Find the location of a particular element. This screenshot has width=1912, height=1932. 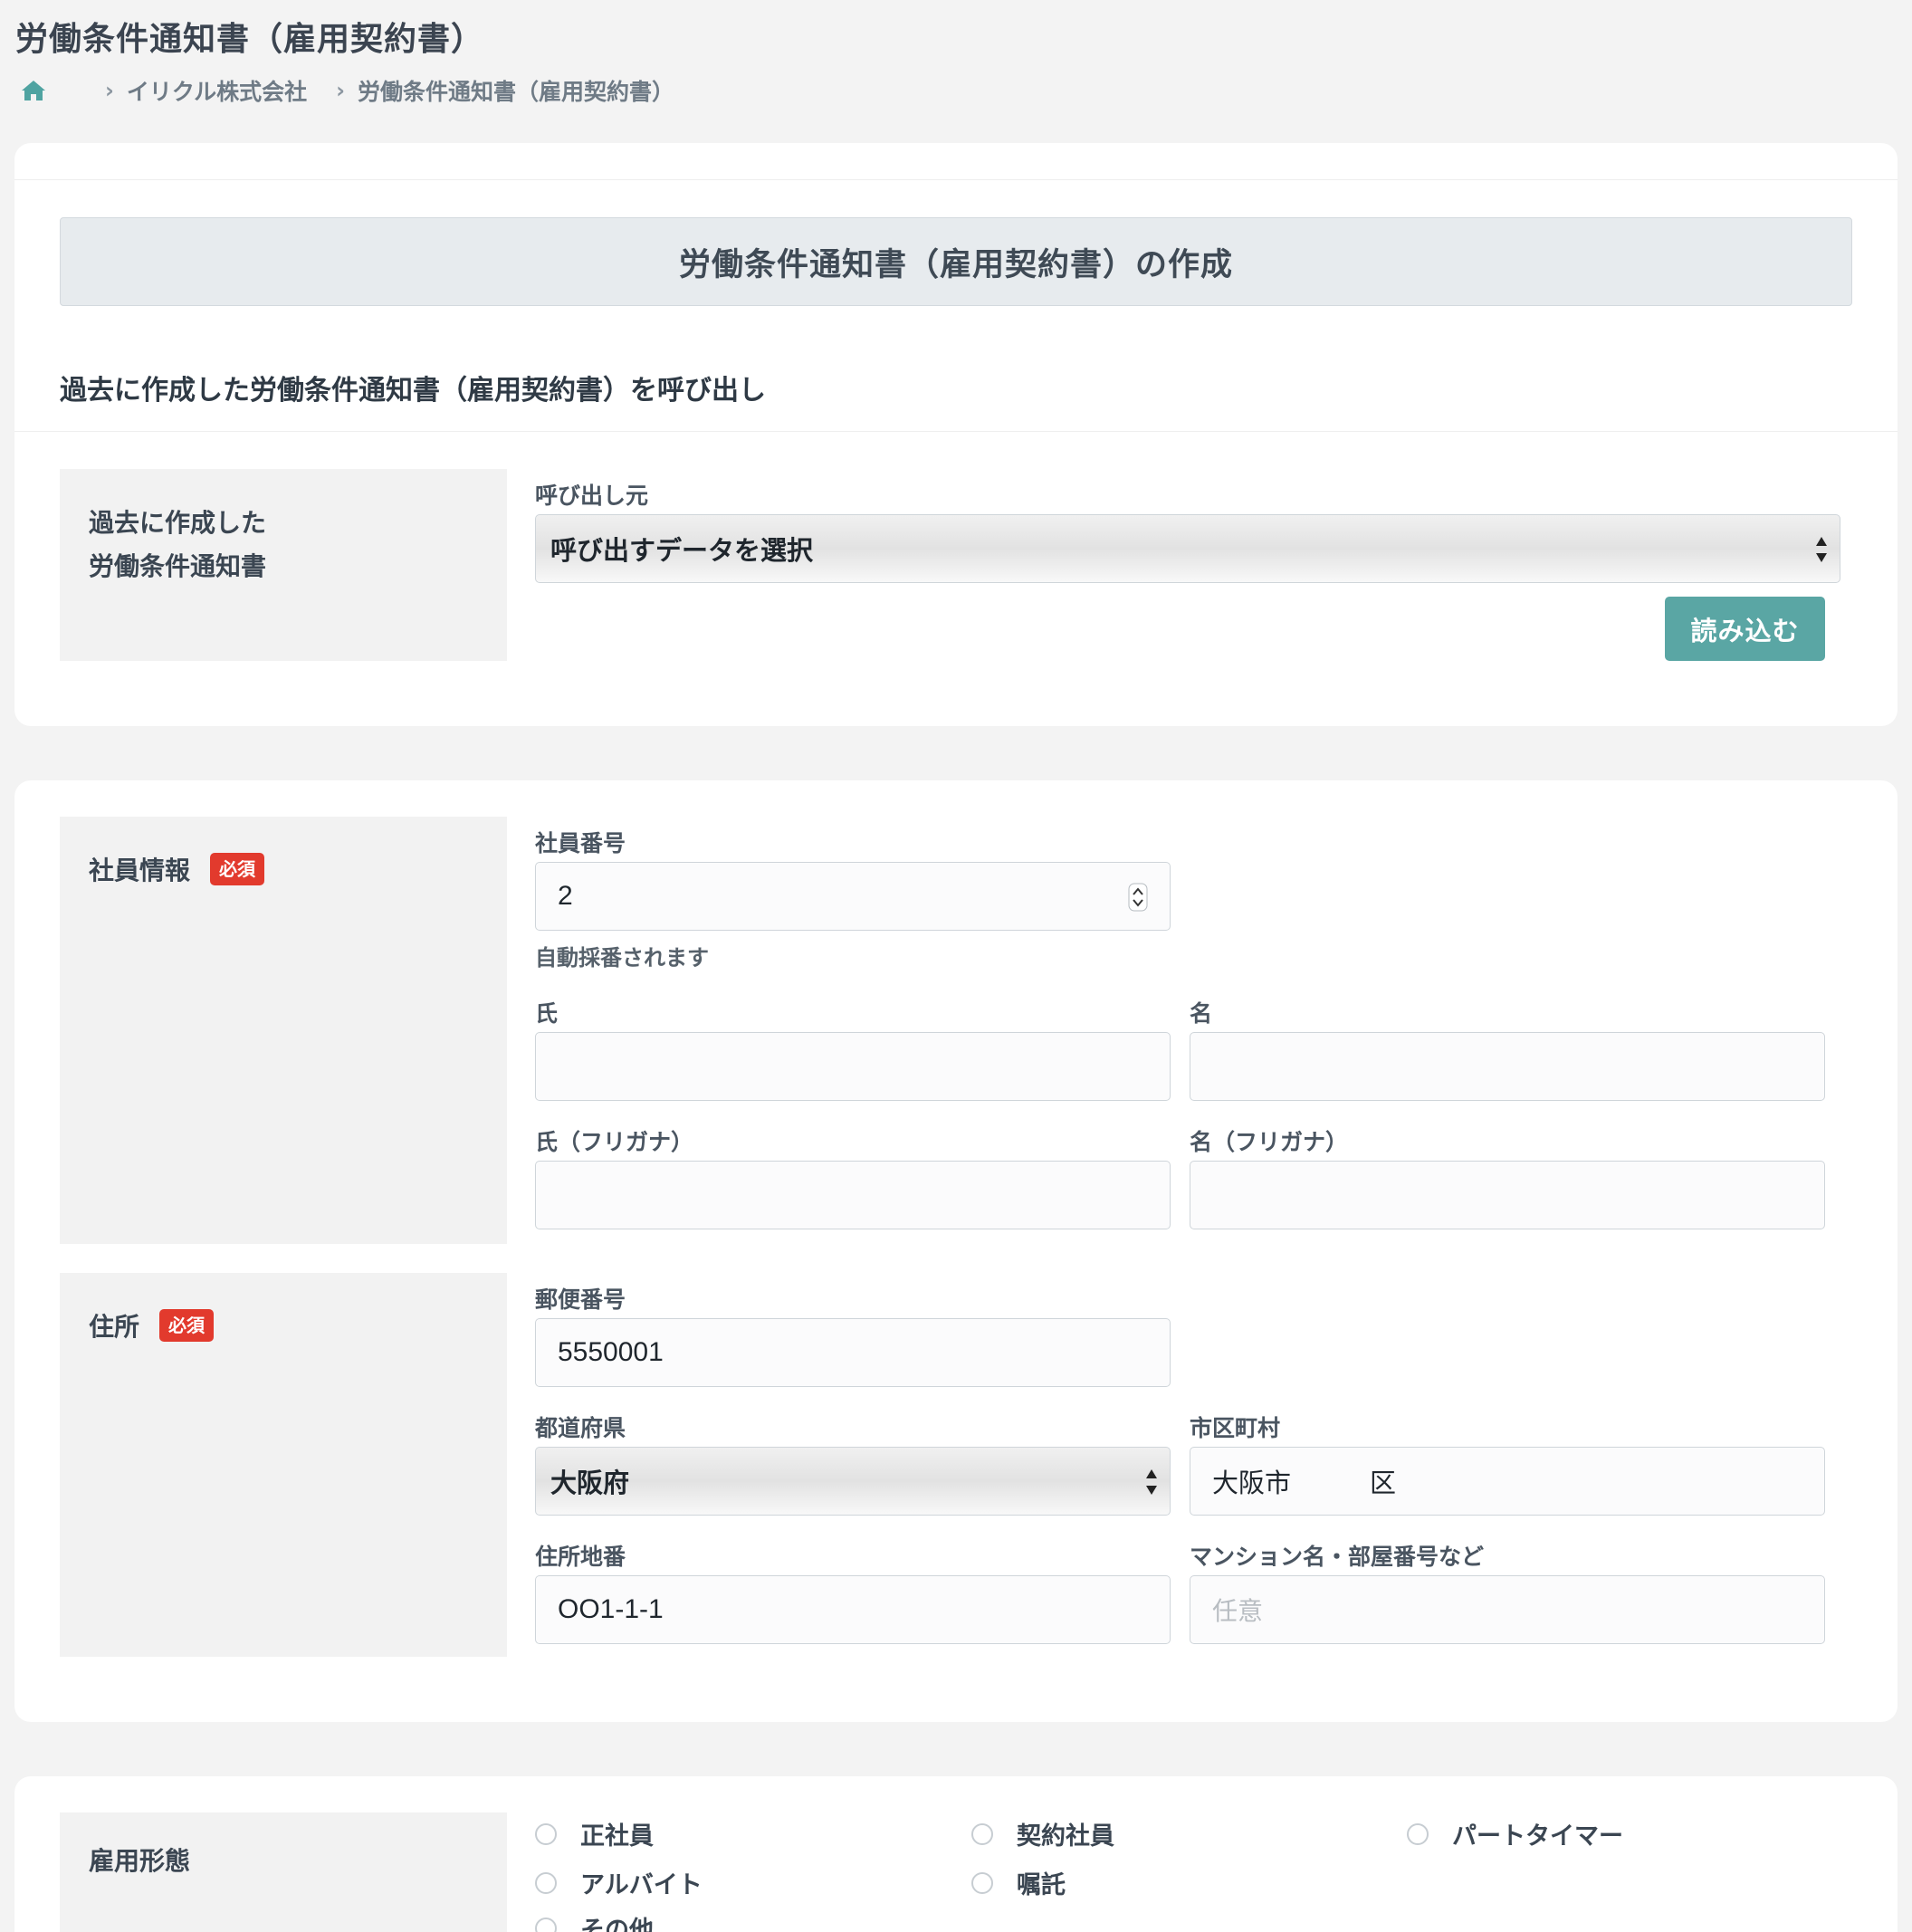

spinner-arrows-icon is located at coordinates (1138, 897).